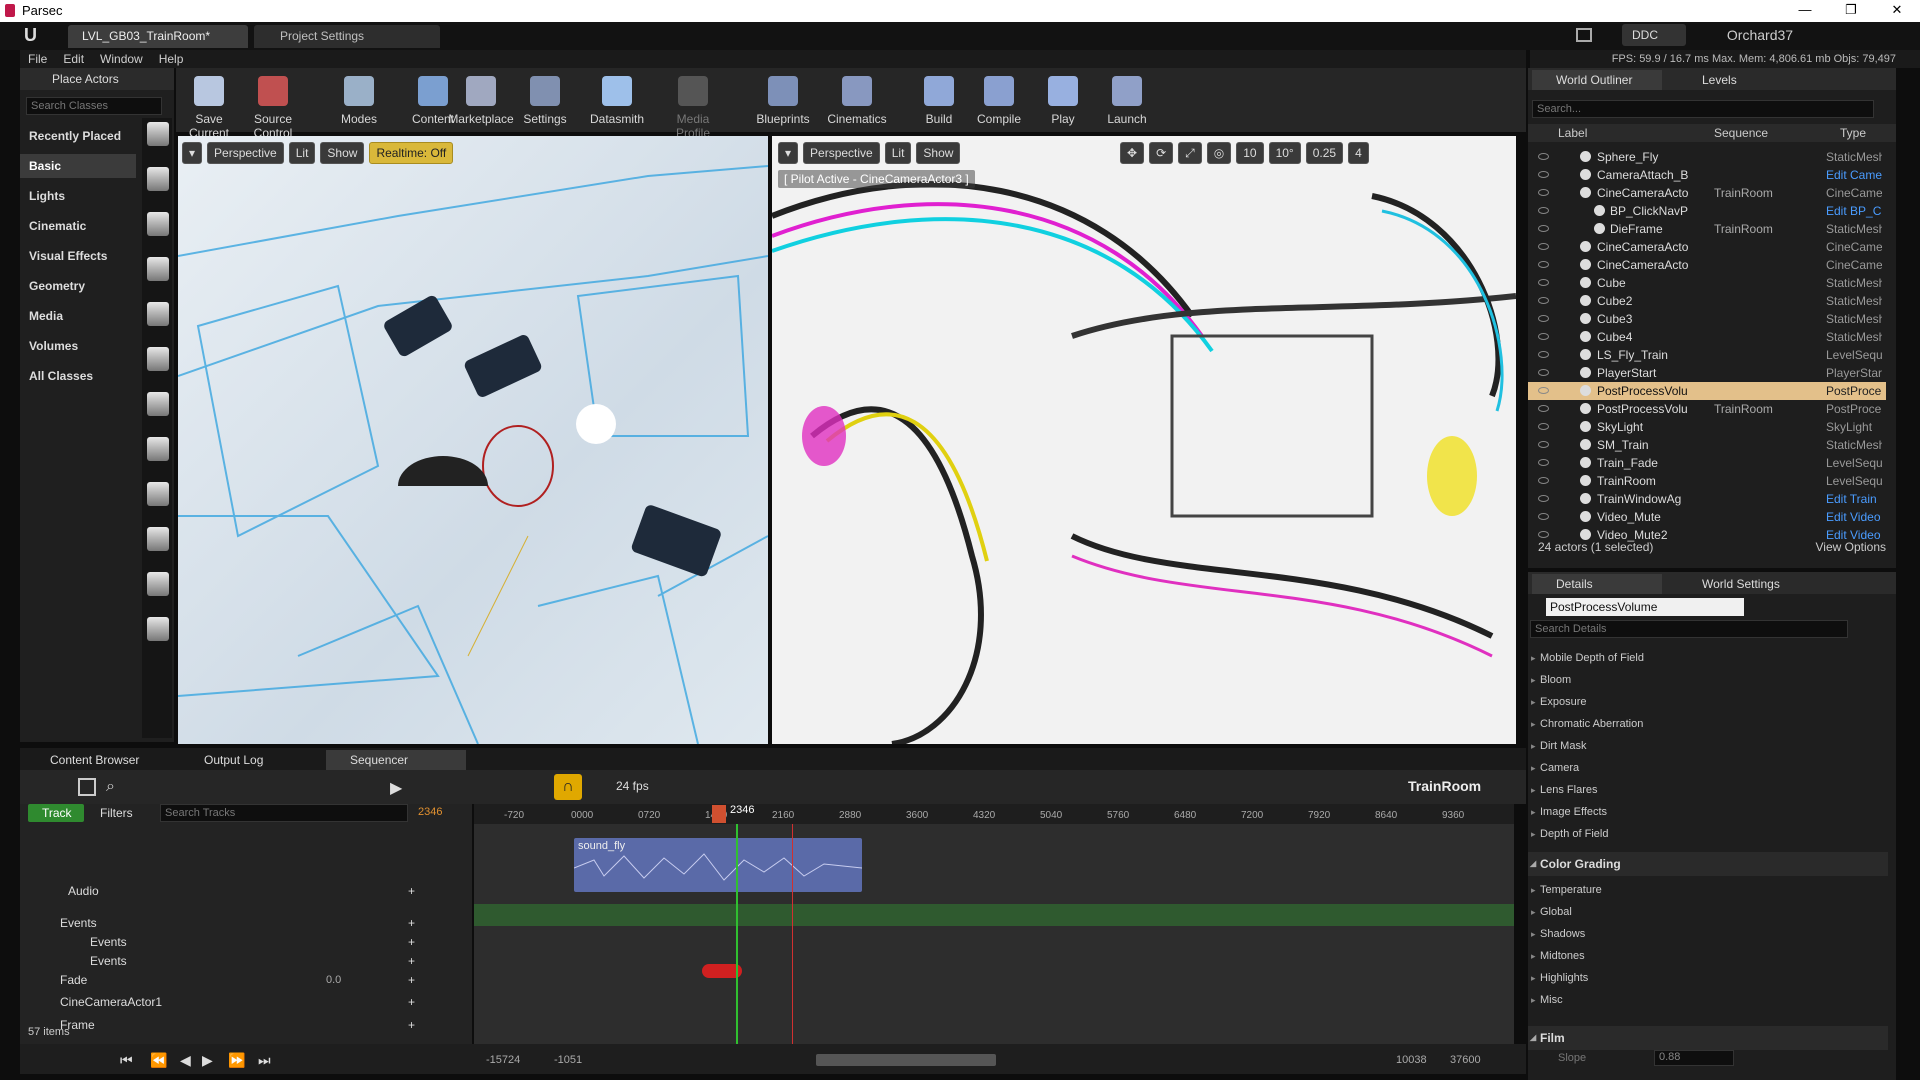 The width and height of the screenshot is (1920, 1080). Describe the element at coordinates (94, 106) in the screenshot. I see `search-classes-input: Search Classes` at that location.